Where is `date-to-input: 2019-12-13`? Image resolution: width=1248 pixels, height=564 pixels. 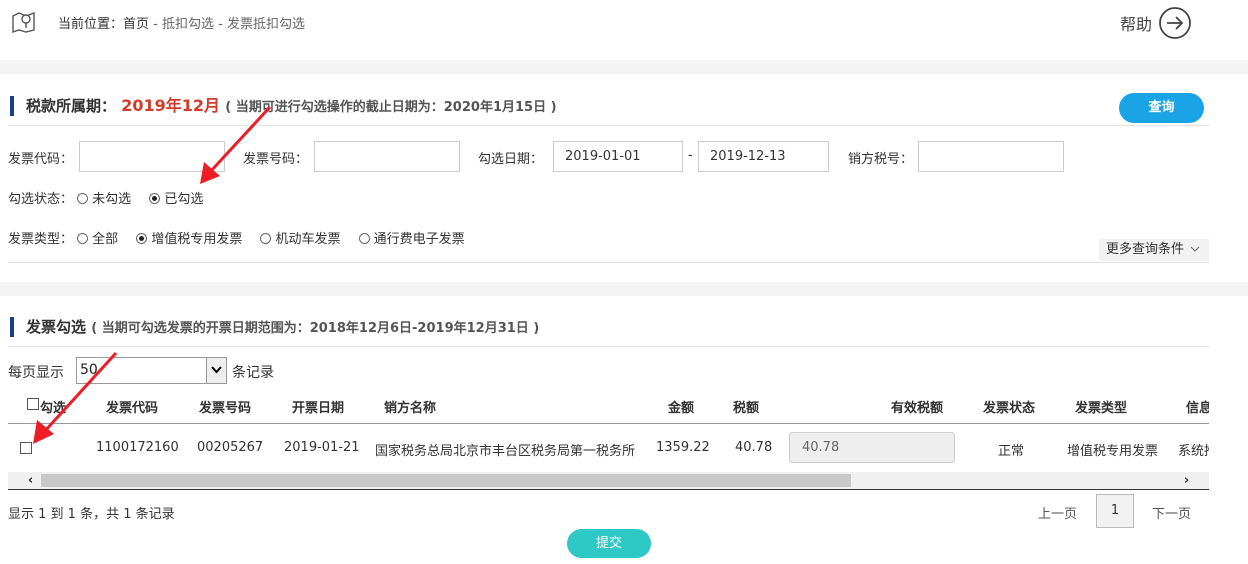 date-to-input: 2019-12-13 is located at coordinates (763, 156).